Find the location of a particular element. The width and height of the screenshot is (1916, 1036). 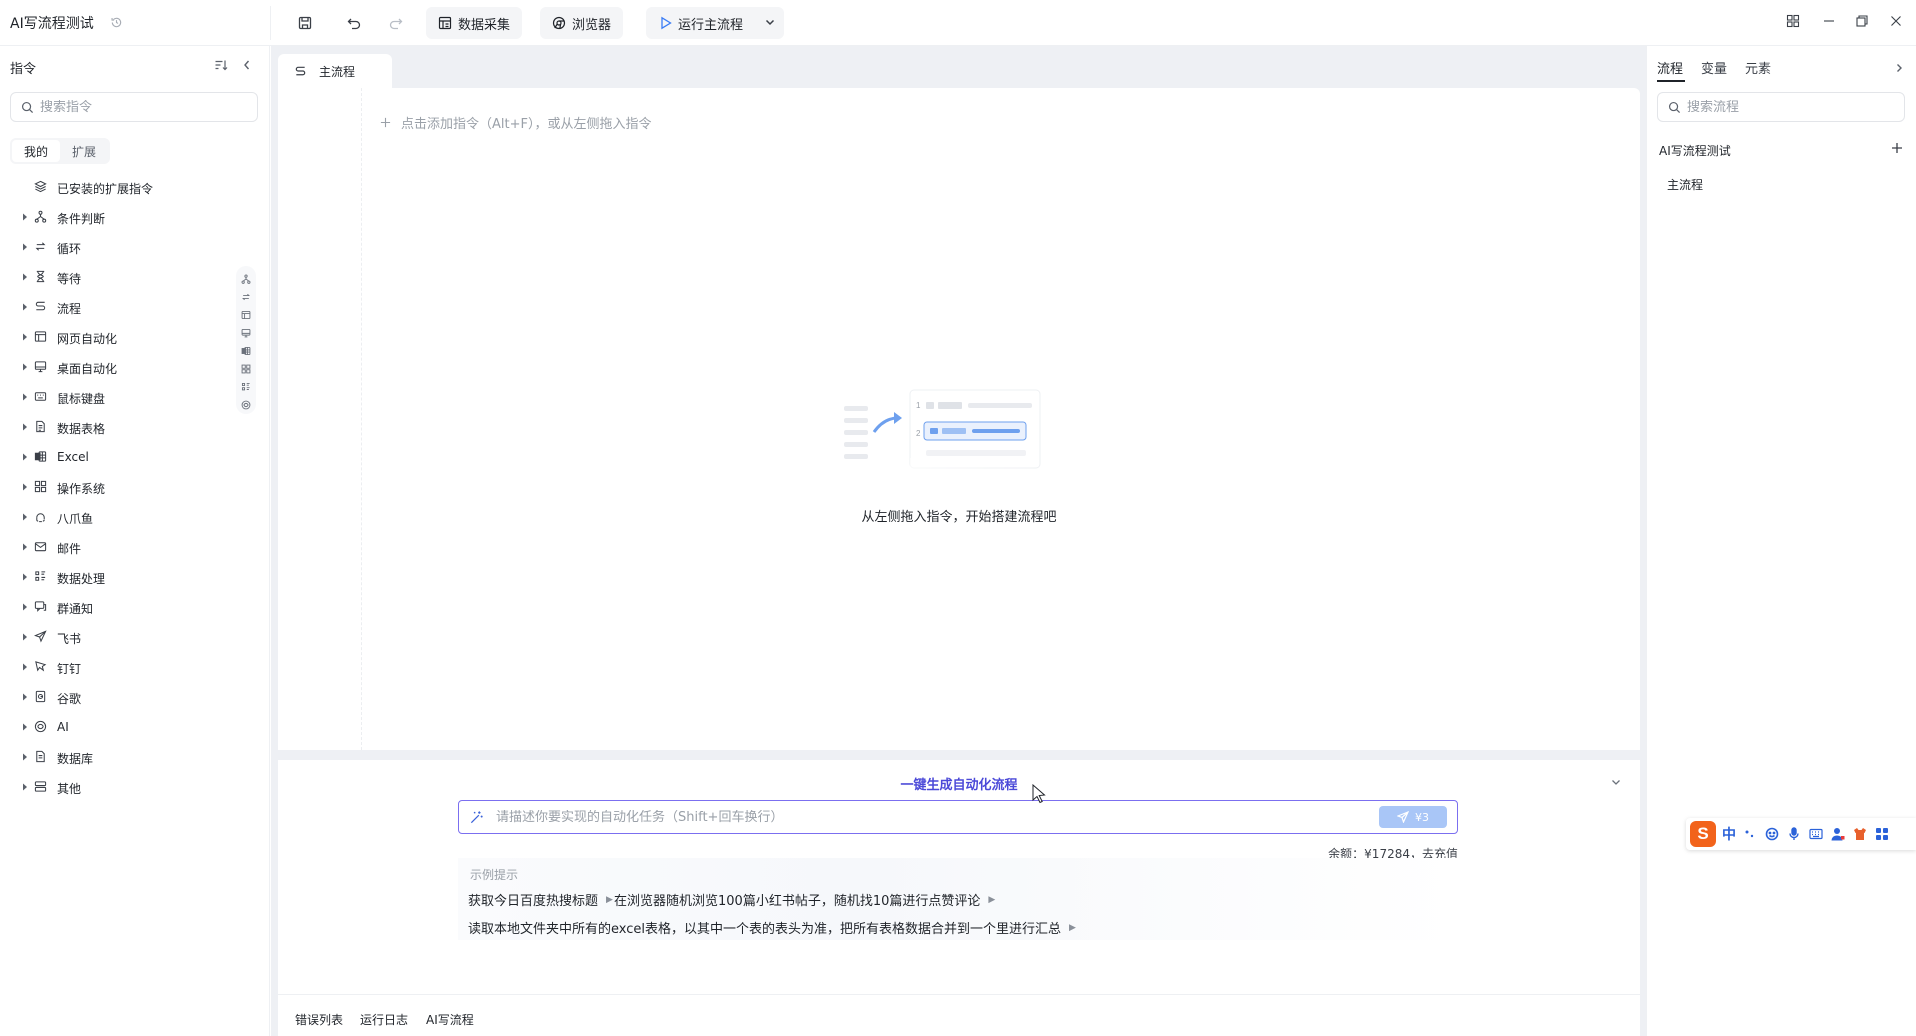

ai-prompt-box: ¥3 is located at coordinates (958, 817).